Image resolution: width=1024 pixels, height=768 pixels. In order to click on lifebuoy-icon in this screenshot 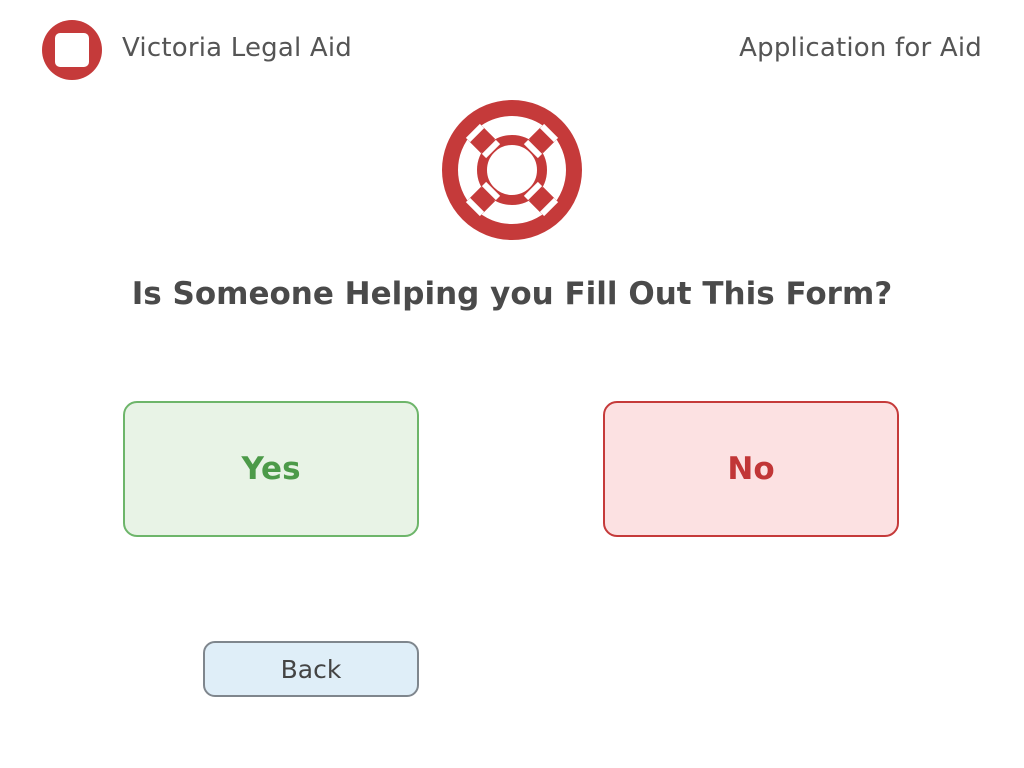, I will do `click(512, 170)`.